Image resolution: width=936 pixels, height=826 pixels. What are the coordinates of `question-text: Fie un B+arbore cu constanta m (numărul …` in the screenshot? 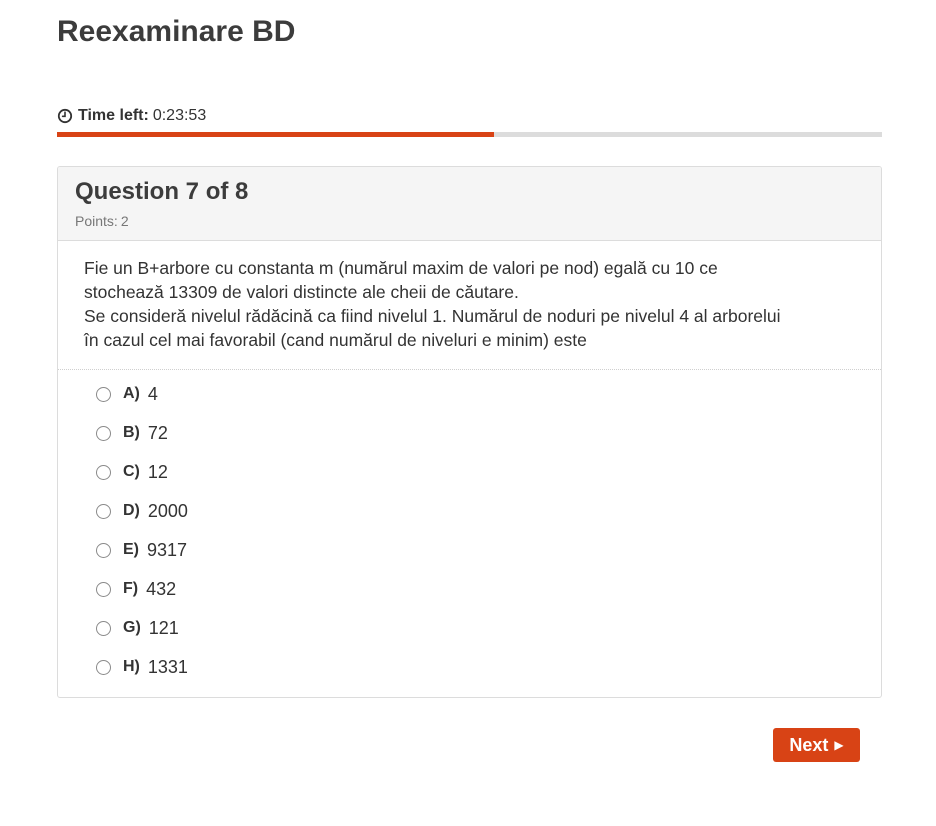 It's located at (469, 305).